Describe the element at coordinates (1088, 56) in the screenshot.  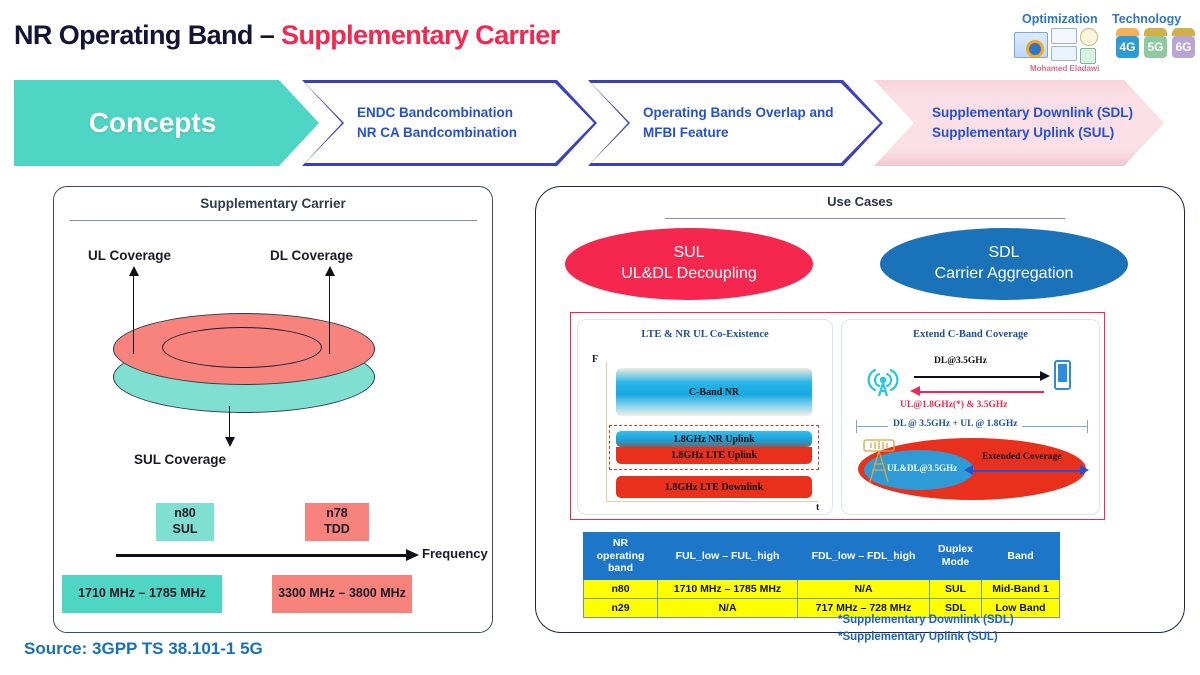
I see `server-icon` at that location.